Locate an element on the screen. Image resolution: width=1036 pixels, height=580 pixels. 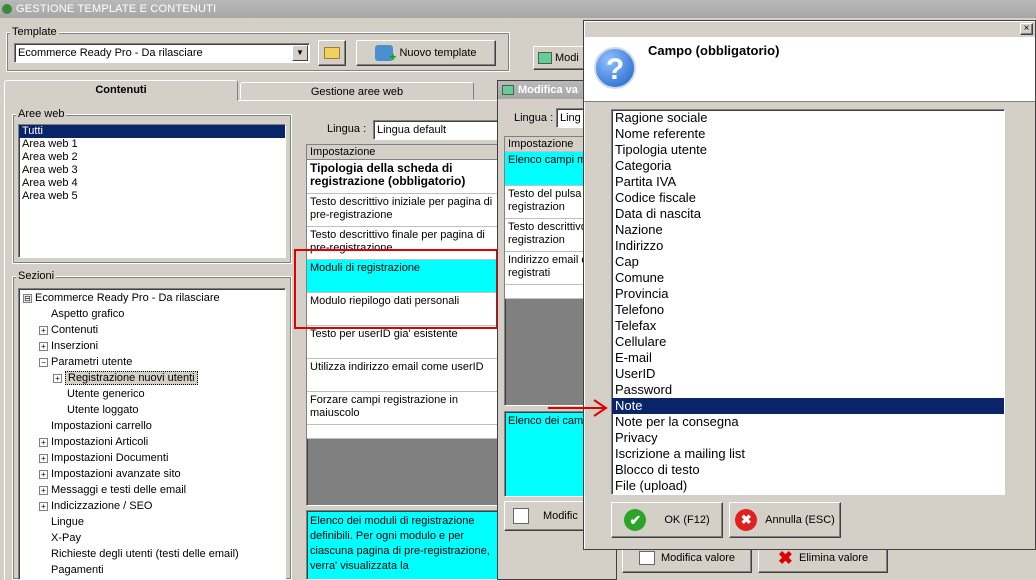
open-folder-button is located at coordinates (332, 53).